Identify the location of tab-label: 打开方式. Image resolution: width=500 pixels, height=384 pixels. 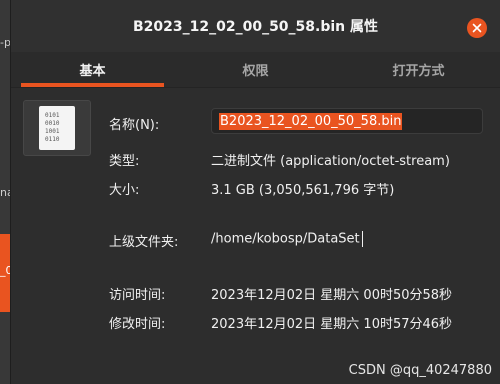
(418, 71).